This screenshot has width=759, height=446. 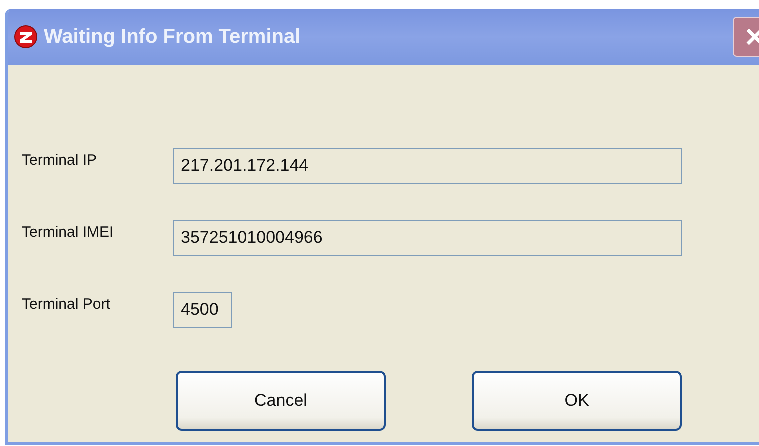 I want to click on dialog-button: Cancel, so click(x=281, y=401).